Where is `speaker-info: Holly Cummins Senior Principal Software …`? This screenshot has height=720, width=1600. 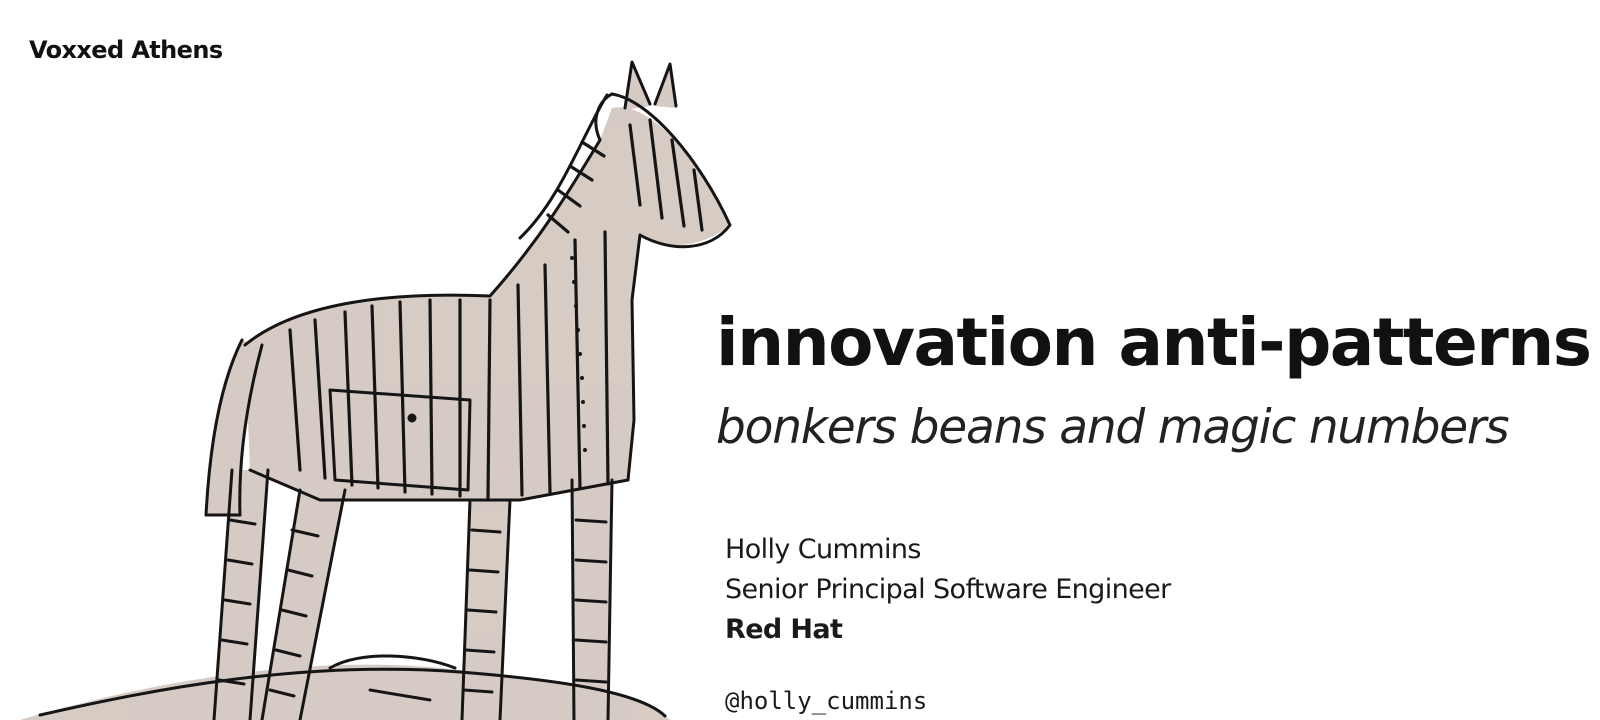
speaker-info: Holly Cummins Senior Principal Software … is located at coordinates (948, 590).